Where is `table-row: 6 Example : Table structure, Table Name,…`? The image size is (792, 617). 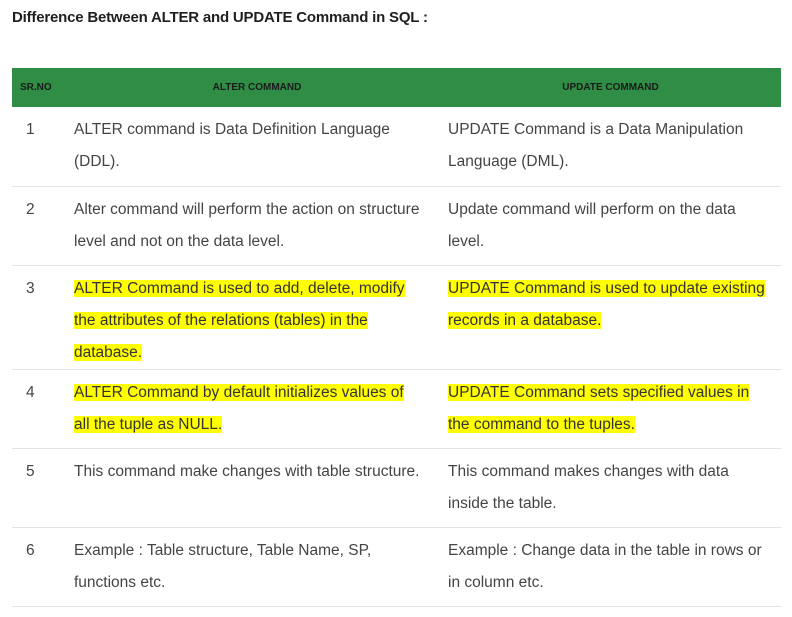
table-row: 6 Example : Table structure, Table Name,… is located at coordinates (396, 566).